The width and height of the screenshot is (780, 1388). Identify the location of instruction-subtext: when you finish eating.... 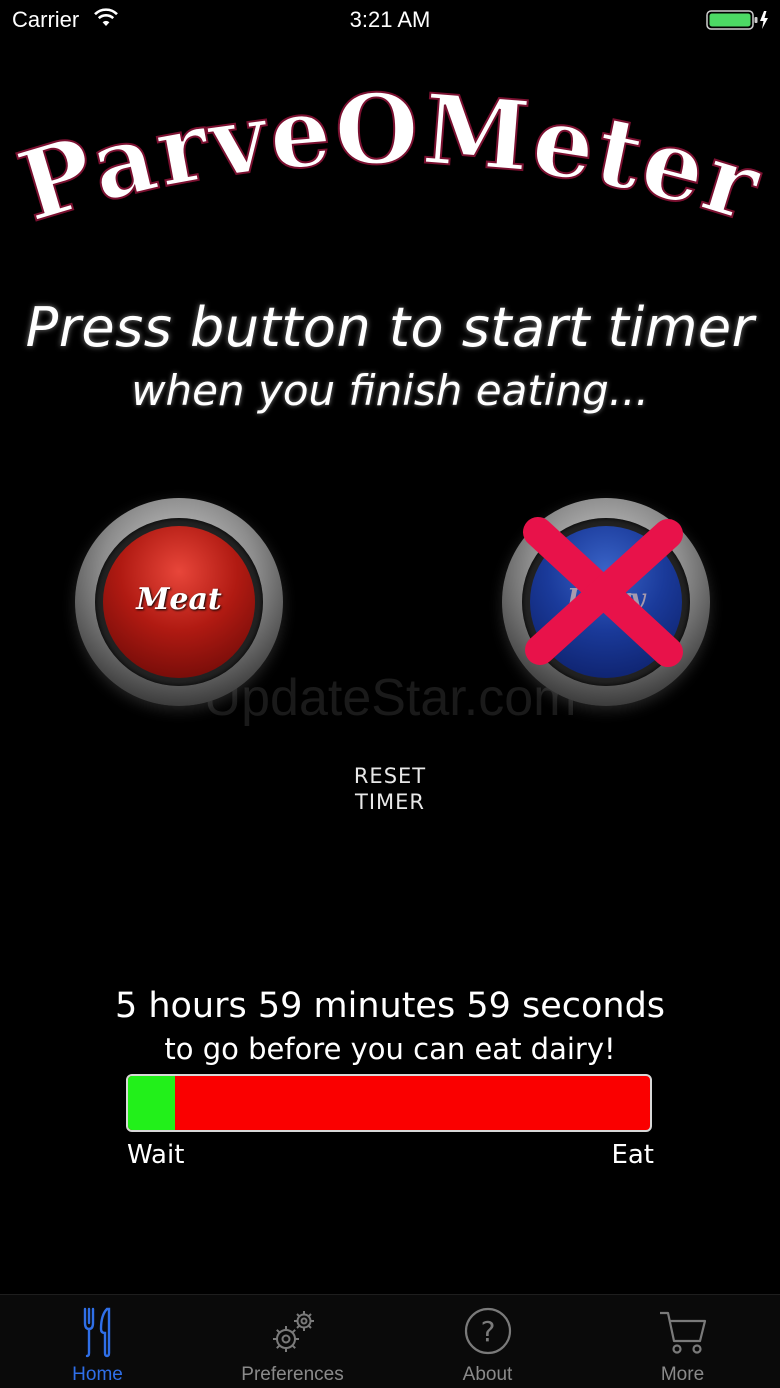
(390, 390).